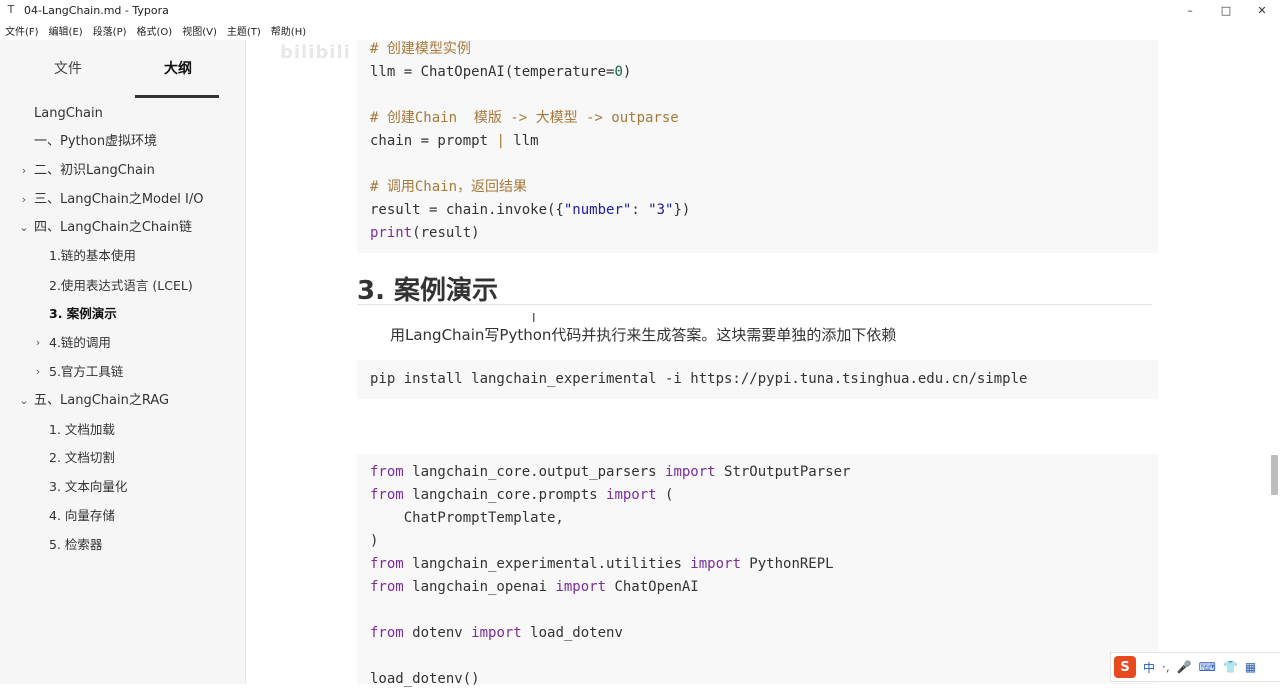 Image resolution: width=1280 pixels, height=691 pixels. I want to click on menu-help: 帮助(H), so click(288, 30).